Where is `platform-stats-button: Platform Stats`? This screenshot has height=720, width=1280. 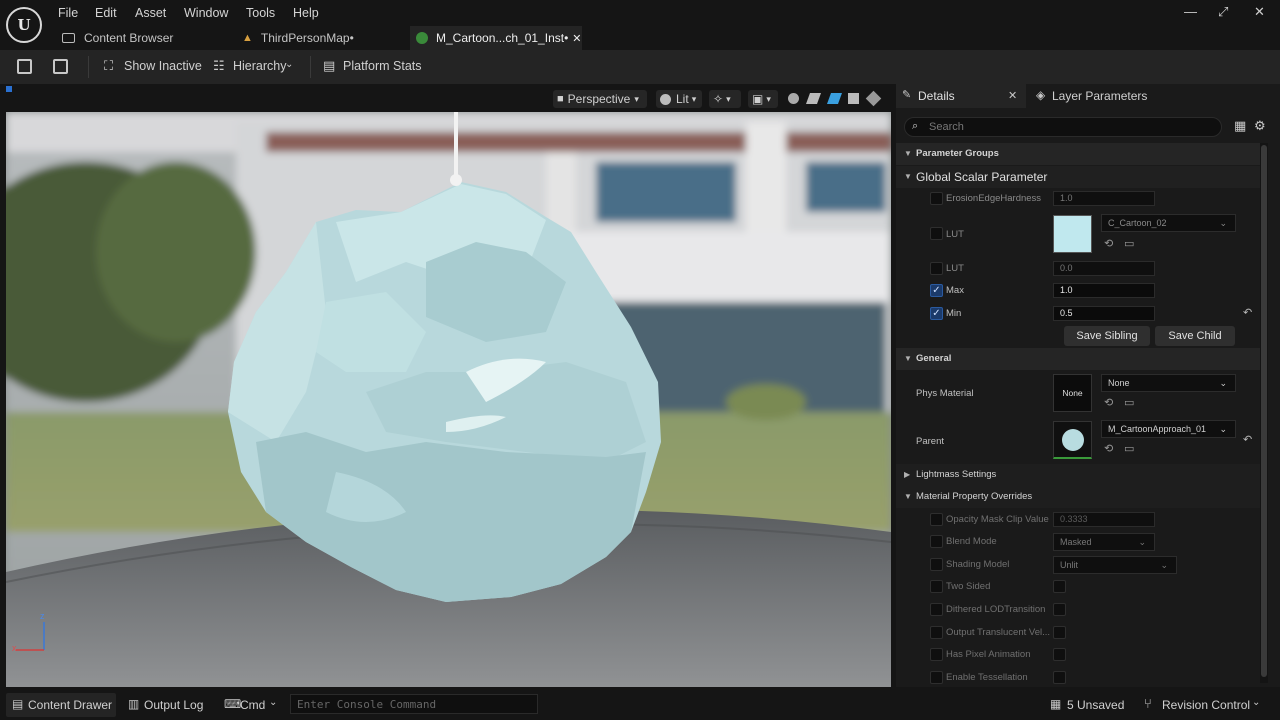 platform-stats-button: Platform Stats is located at coordinates (382, 66).